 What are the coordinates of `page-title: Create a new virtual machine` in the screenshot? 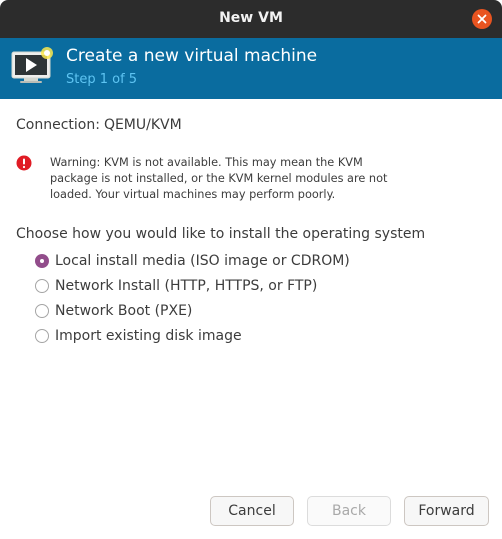 It's located at (192, 56).